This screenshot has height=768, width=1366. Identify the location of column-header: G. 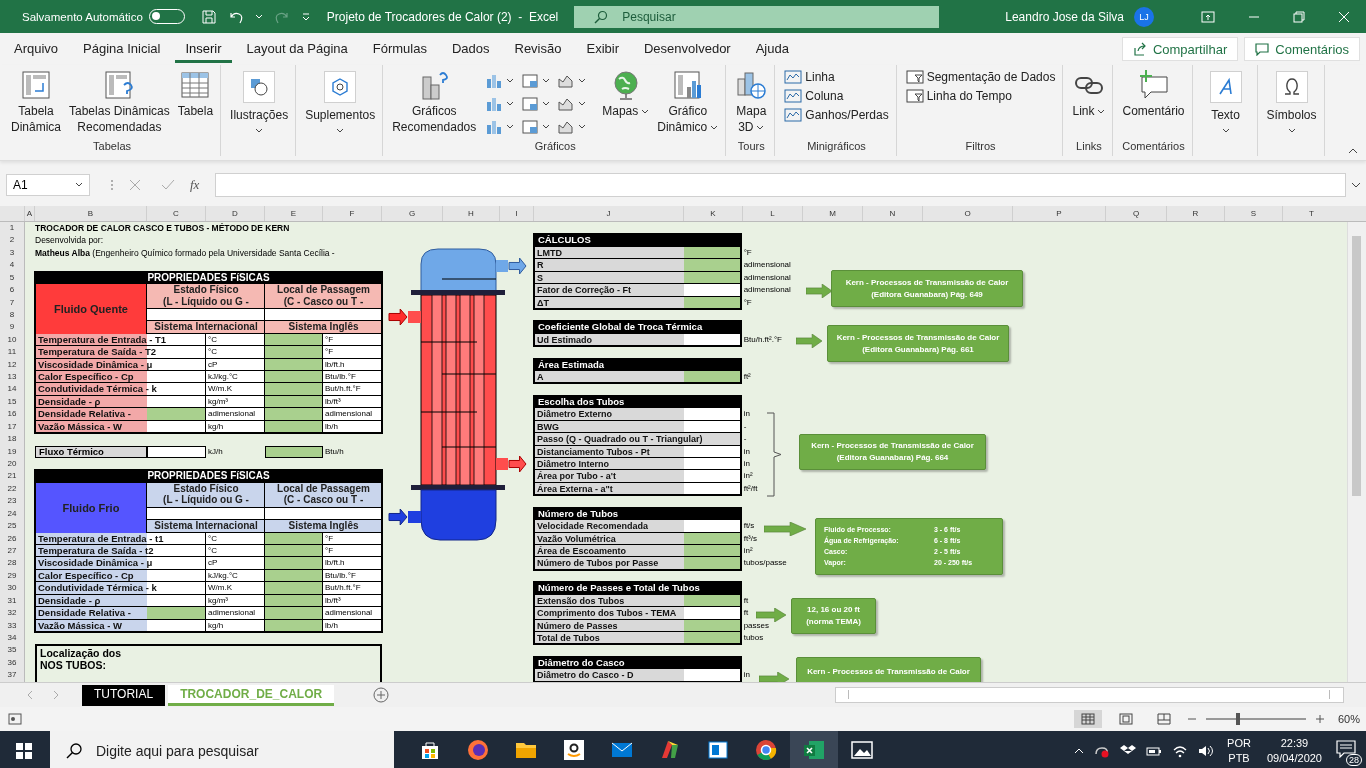
(411, 213).